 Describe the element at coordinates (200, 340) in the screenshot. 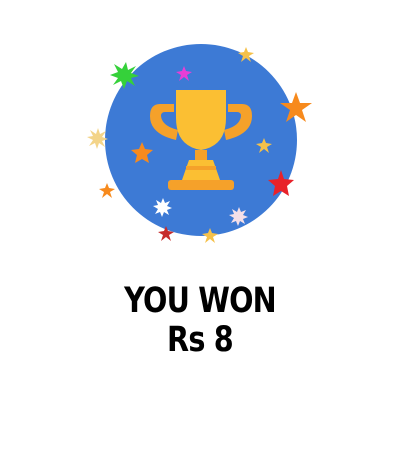

I see `reward-amount: Rs 8` at that location.